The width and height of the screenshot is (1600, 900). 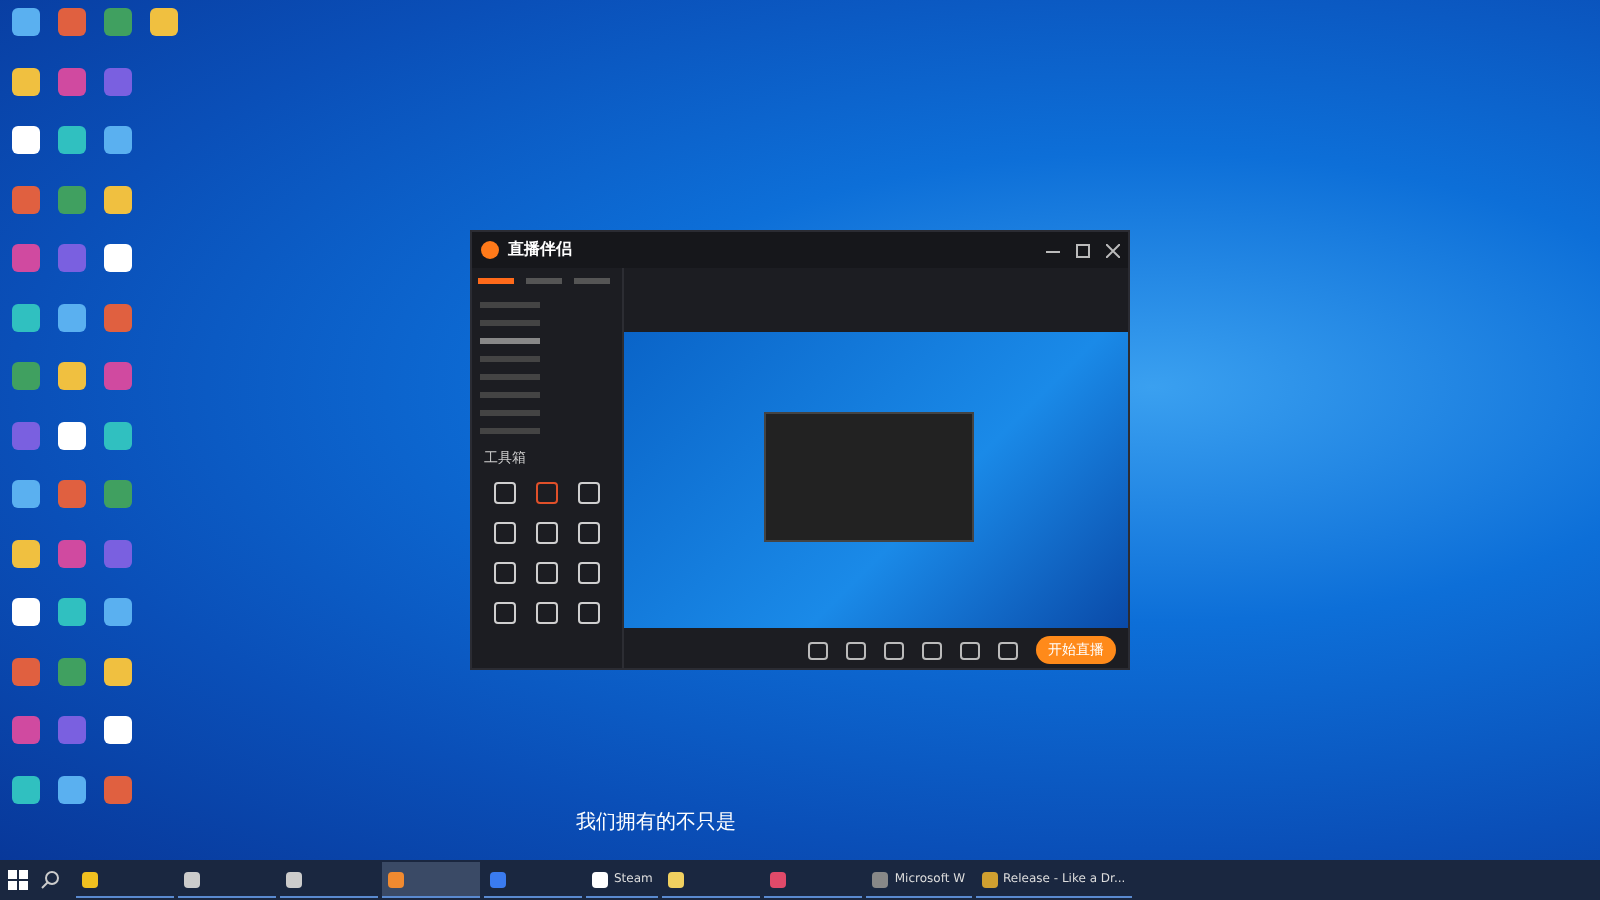 I want to click on search-icon, so click(x=52, y=880).